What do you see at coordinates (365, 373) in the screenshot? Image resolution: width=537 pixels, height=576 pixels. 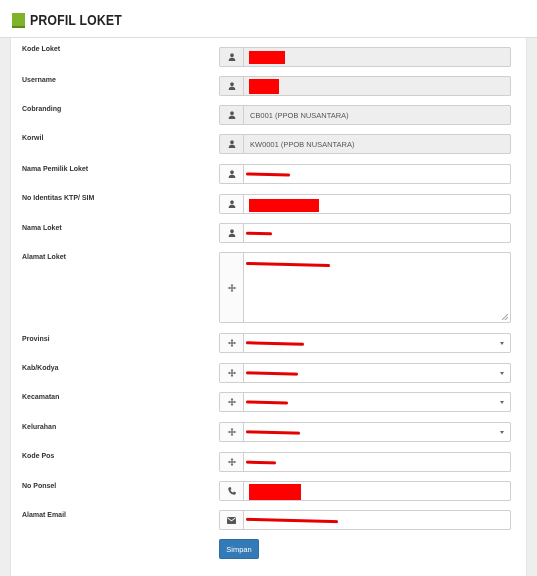 I see `kab-kodya-select` at bounding box center [365, 373].